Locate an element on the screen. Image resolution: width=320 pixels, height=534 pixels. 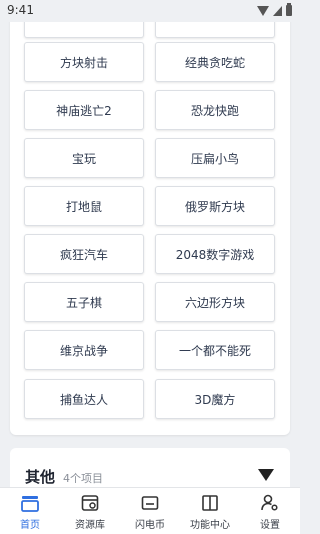
wifi-icon is located at coordinates (263, 10).